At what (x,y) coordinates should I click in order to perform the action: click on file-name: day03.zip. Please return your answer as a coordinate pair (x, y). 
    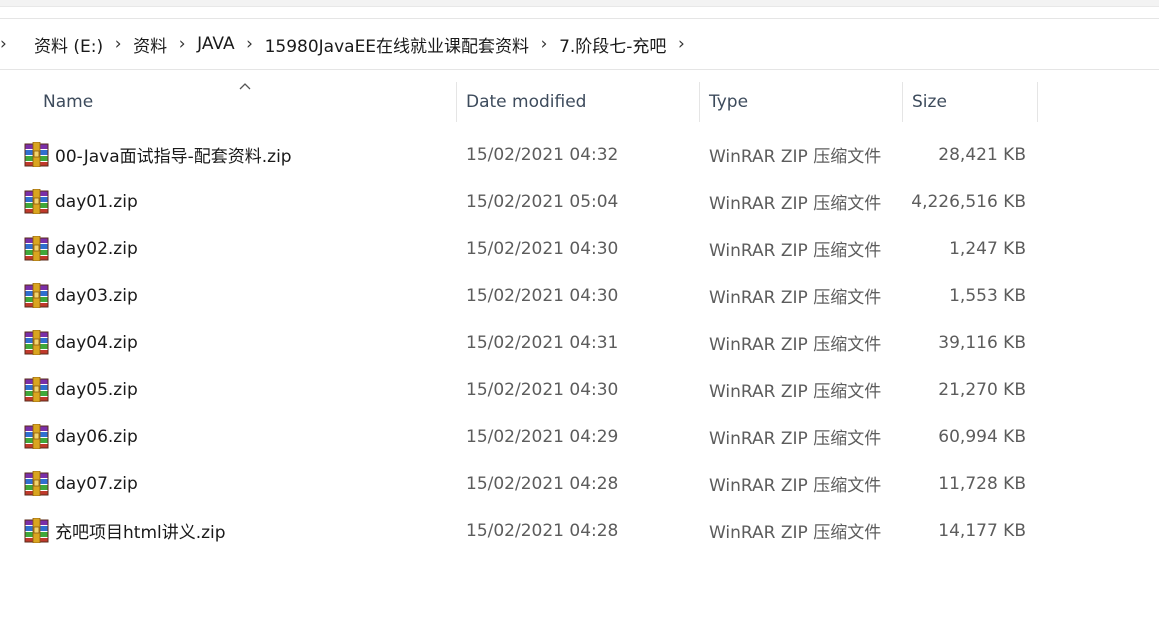
    Looking at the image, I should click on (96, 295).